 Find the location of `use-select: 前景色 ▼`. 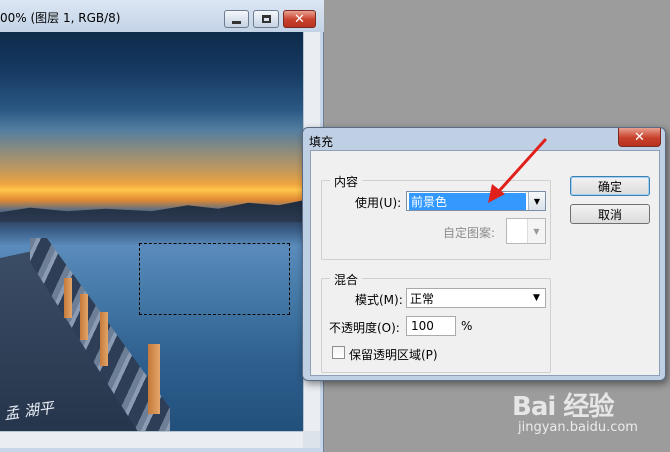

use-select: 前景色 ▼ is located at coordinates (476, 201).